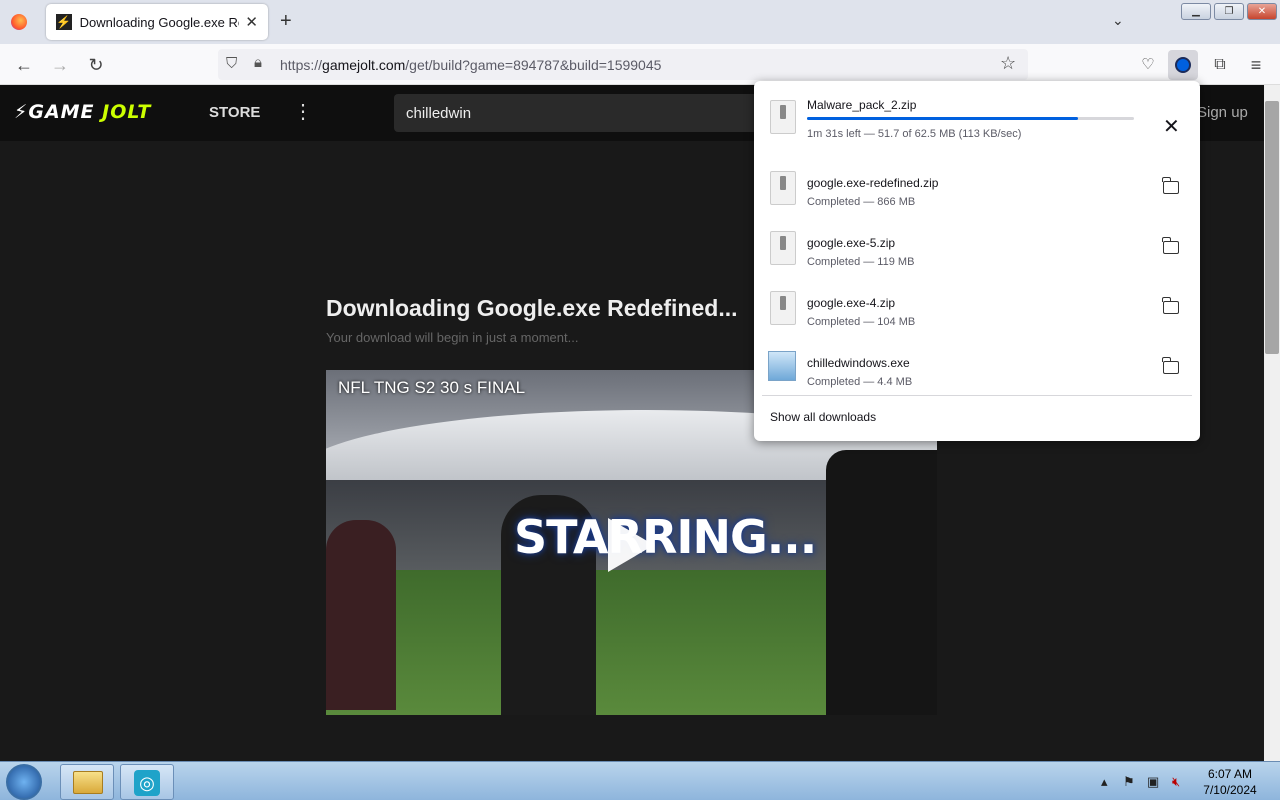  Describe the element at coordinates (640, 780) in the screenshot. I see `taskbar: ◎ ▴ ⚑ ▣ 🔇︎ 6:07 AM 7/10/2024` at that location.